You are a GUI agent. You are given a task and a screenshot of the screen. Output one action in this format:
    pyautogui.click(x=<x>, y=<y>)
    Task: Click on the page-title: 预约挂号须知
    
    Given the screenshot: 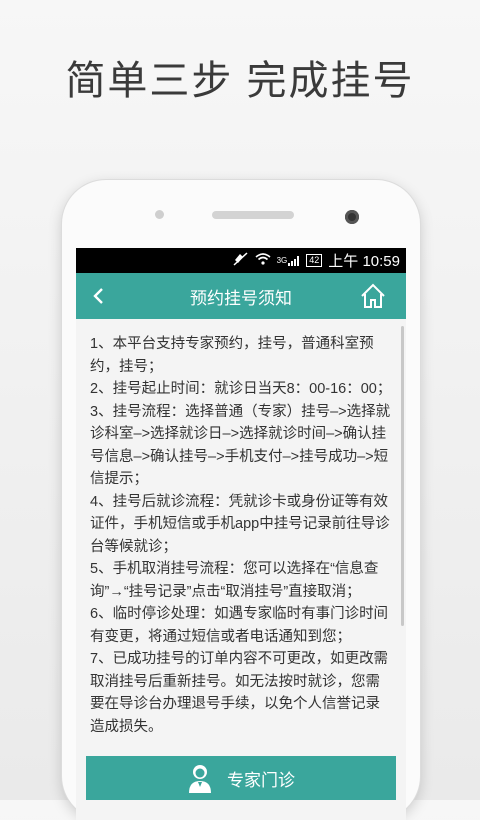 What is the action you would take?
    pyautogui.click(x=241, y=298)
    